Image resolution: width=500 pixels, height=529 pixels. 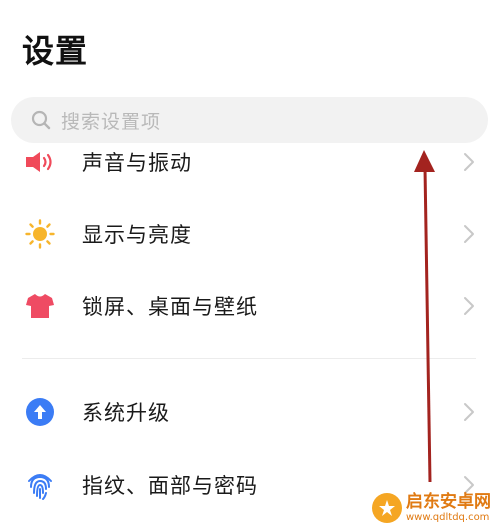 I want to click on annotation-arrow, so click(x=424, y=316).